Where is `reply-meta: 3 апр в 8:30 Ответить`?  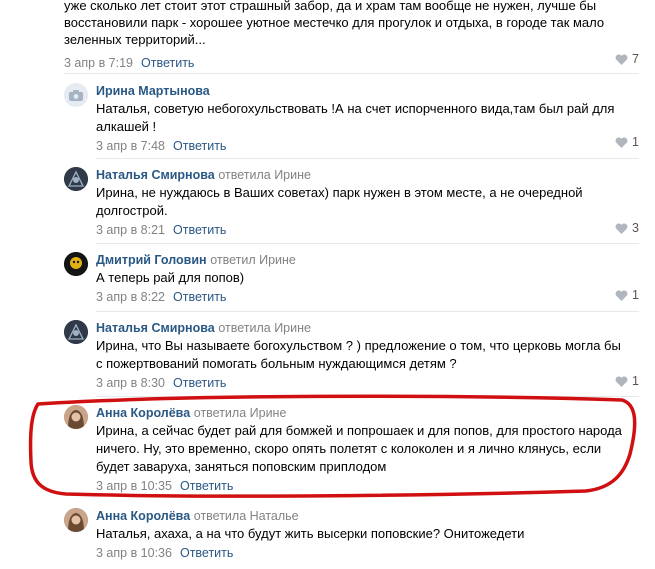 reply-meta: 3 апр в 8:30 Ответить is located at coordinates (362, 383).